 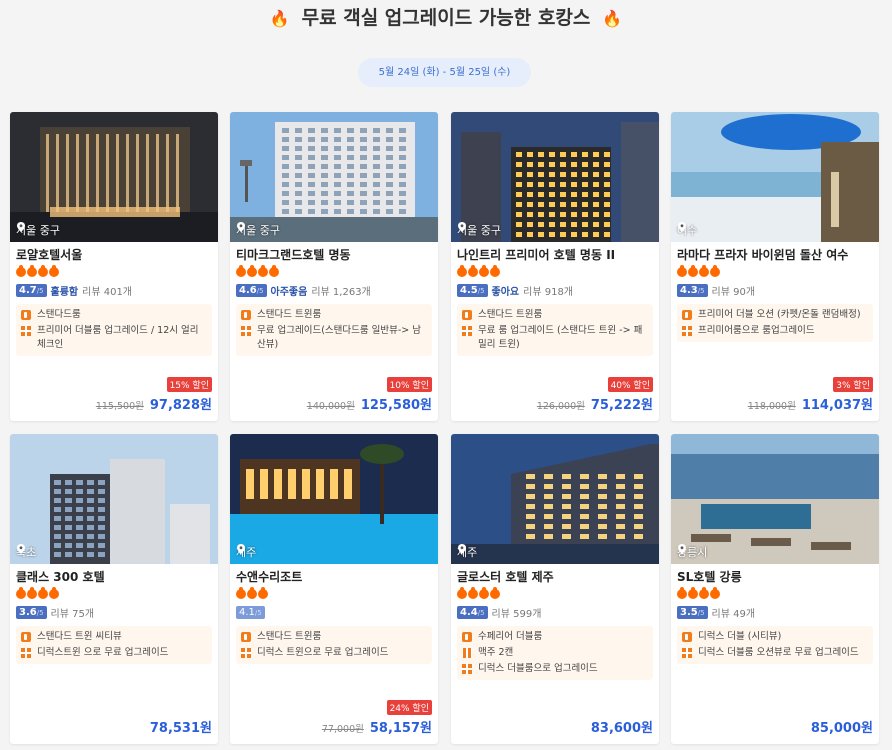 What do you see at coordinates (516, 614) in the screenshot?
I see `review-count: 리뷰 599개` at bounding box center [516, 614].